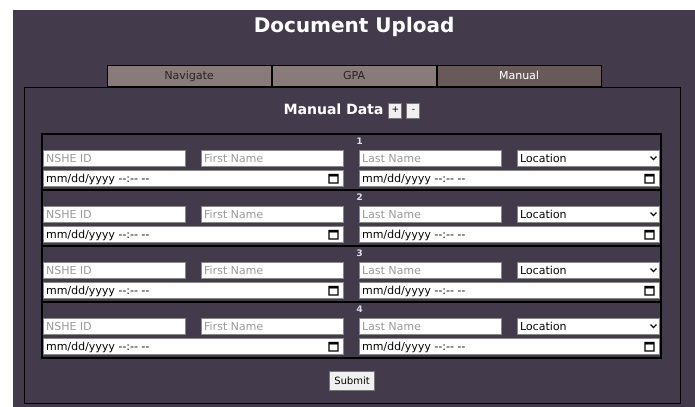 The width and height of the screenshot is (695, 407). I want to click on tab: Navigate, so click(189, 76).